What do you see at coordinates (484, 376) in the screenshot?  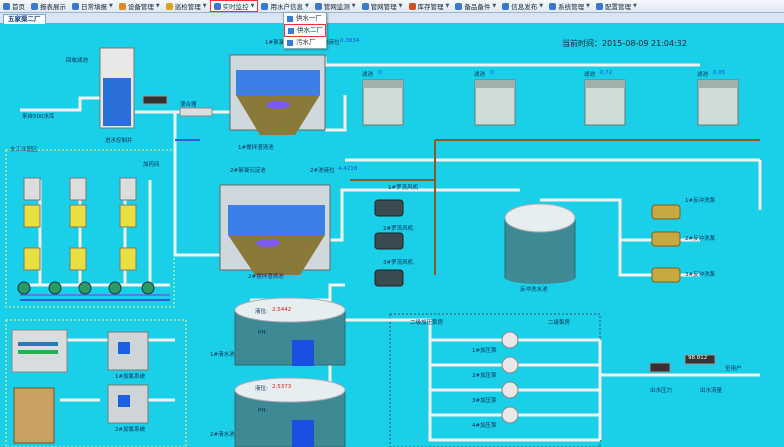 I see `pump2-label: 2#加压泵` at bounding box center [484, 376].